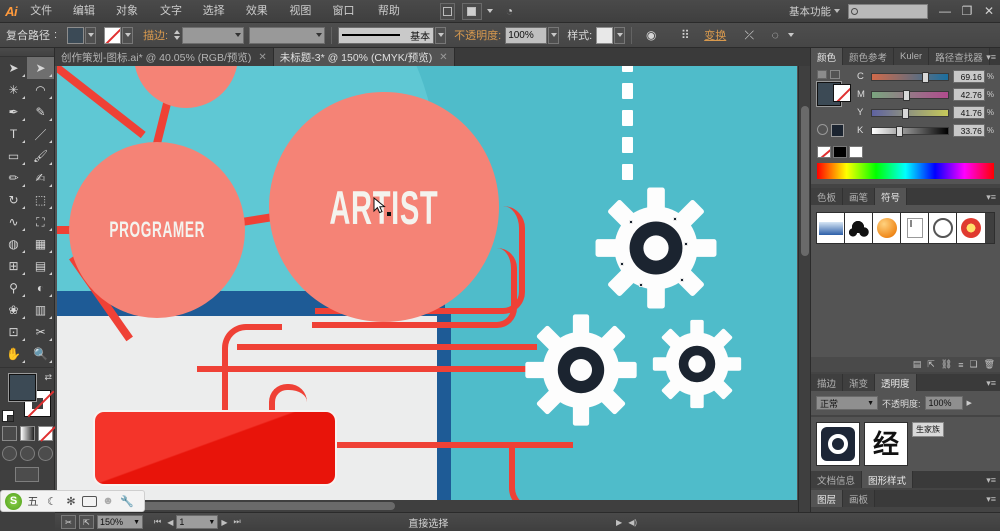  I want to click on stroke-weight-stepper, so click(177, 35).